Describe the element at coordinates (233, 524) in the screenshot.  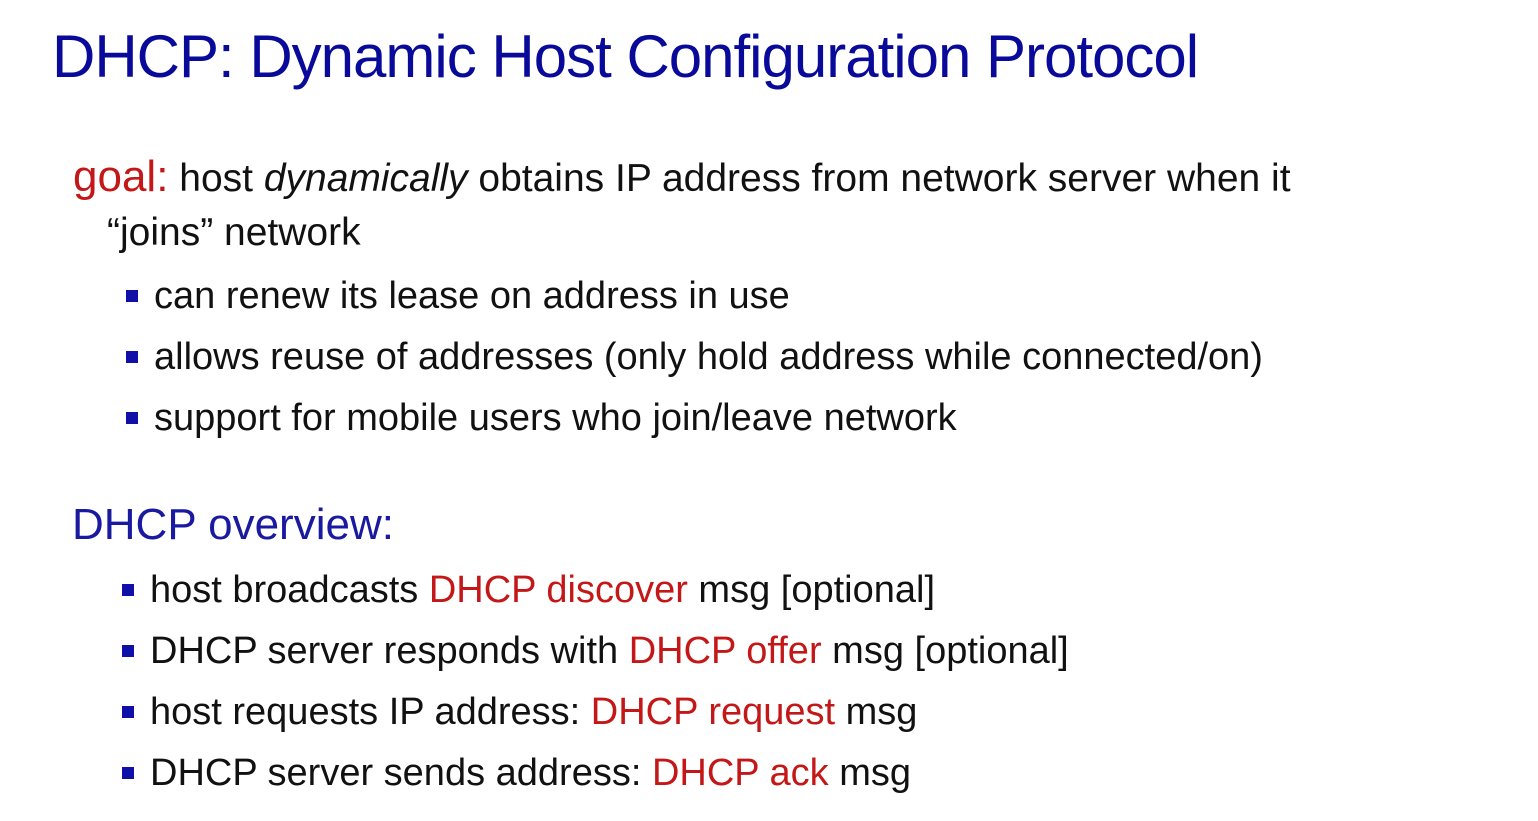
I see `overview-heading: DHCP overview:` at that location.